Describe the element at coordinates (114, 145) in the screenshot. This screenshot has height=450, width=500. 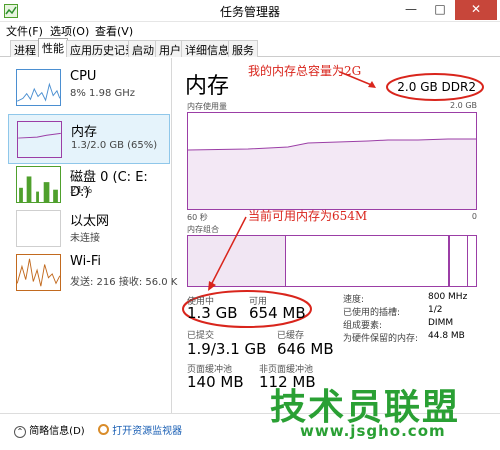
I see `sidebar-memory-sub: 1.3/2.0 GB (65%)` at that location.